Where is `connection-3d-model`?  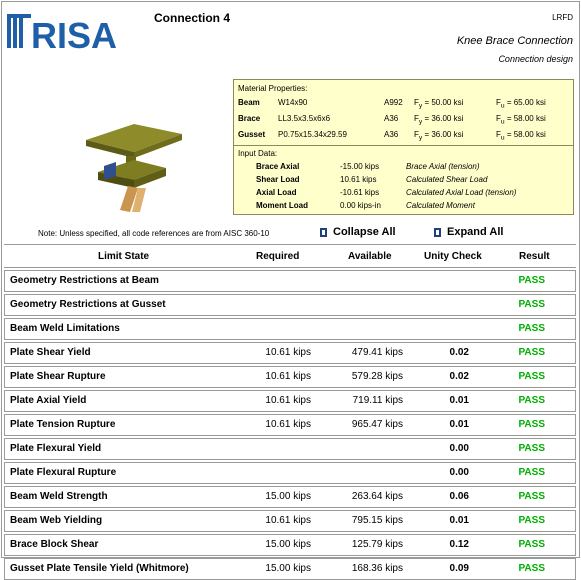
connection-3d-model is located at coordinates (134, 168).